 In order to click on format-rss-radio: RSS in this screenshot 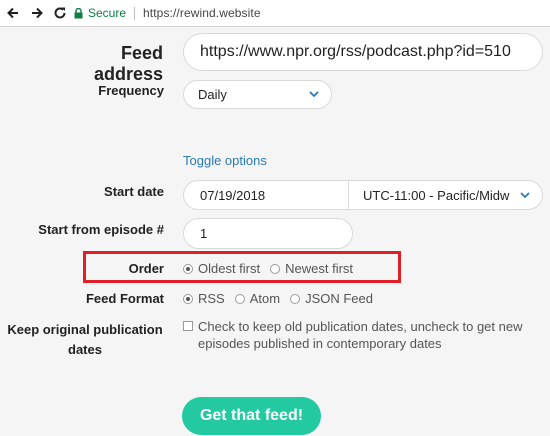, I will do `click(204, 298)`.